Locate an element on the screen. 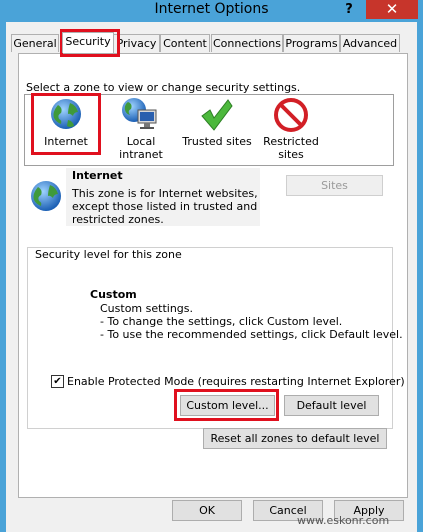 Image resolution: width=423 pixels, height=532 pixels. help-button: ? is located at coordinates (349, 9).